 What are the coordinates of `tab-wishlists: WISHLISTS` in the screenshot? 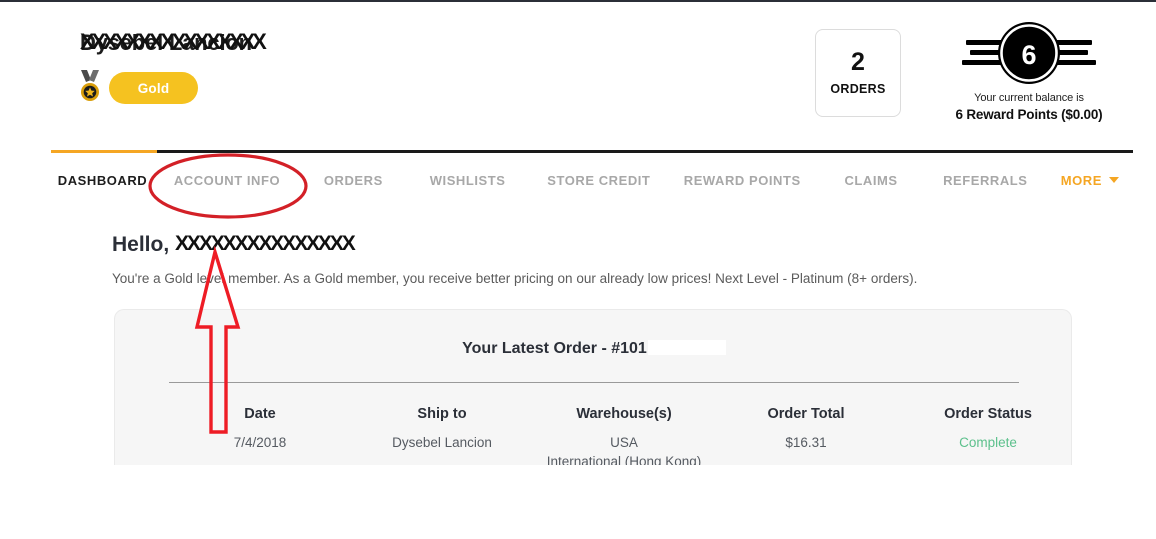 It's located at (468, 180).